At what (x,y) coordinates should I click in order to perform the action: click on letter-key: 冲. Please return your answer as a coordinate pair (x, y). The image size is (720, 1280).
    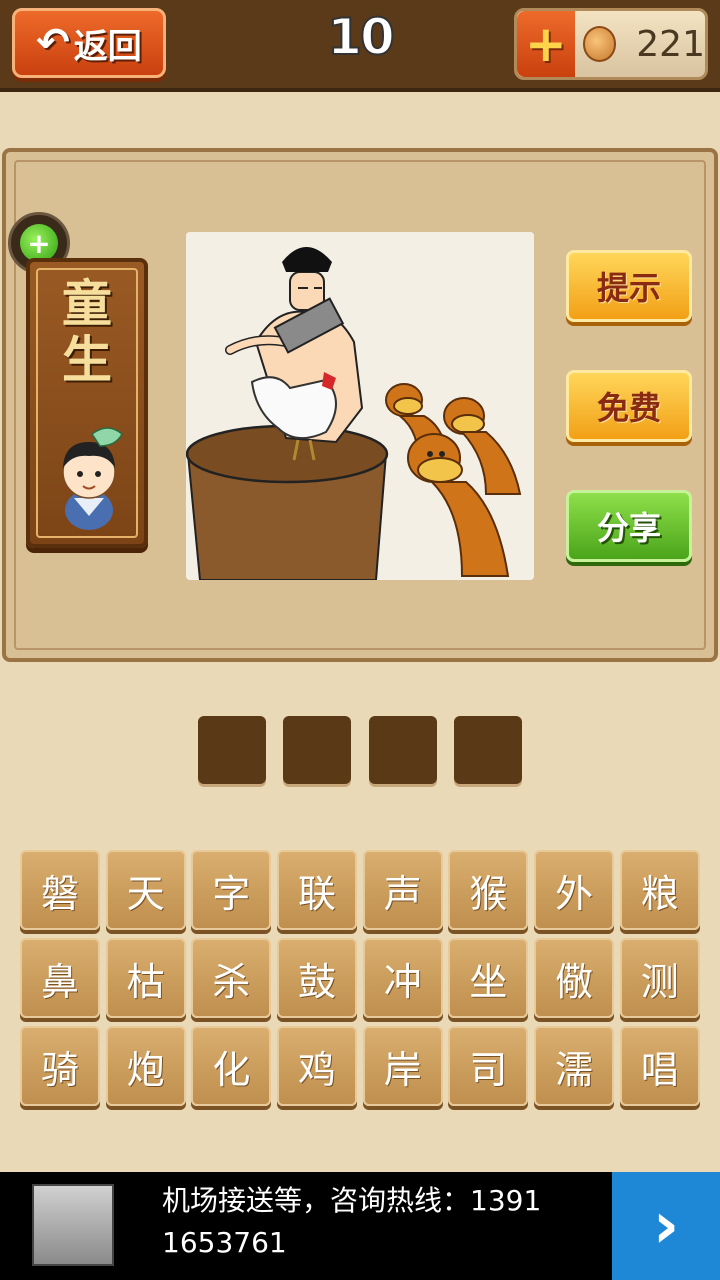
    Looking at the image, I should click on (402, 978).